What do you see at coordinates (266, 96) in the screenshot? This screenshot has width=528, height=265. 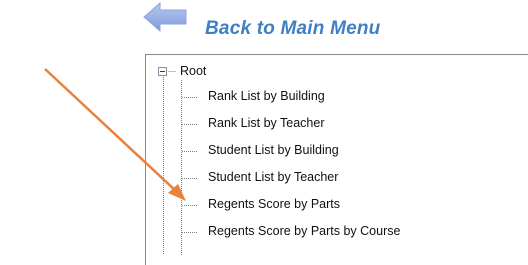 I see `tree-item-rank-list-by-building: Rank List by Building` at bounding box center [266, 96].